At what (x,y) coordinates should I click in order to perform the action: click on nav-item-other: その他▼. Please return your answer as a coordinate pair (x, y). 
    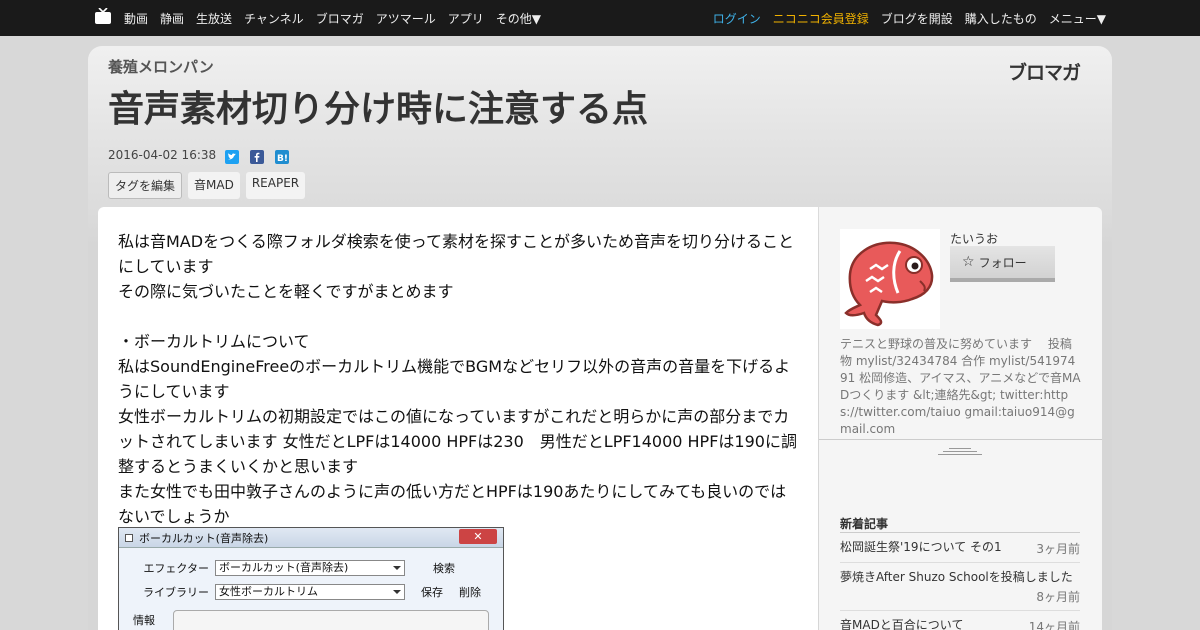
    Looking at the image, I should click on (518, 18).